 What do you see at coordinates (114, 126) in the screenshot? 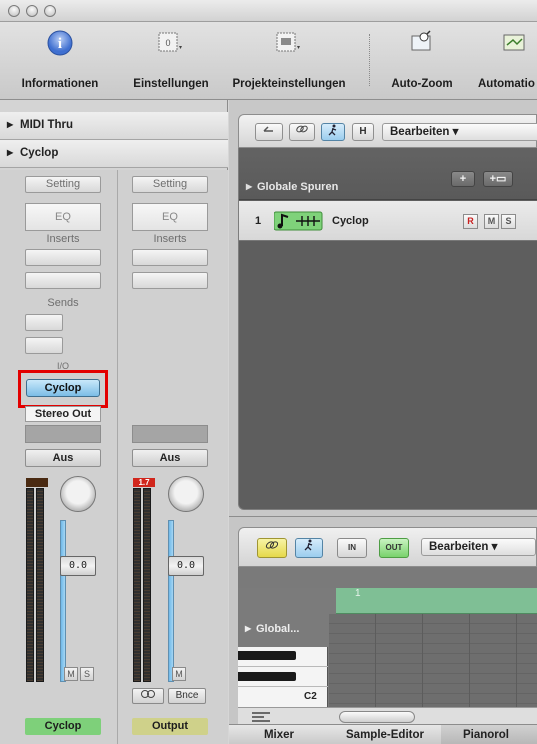
I see `midi-thru-section: MIDI Thru` at bounding box center [114, 126].